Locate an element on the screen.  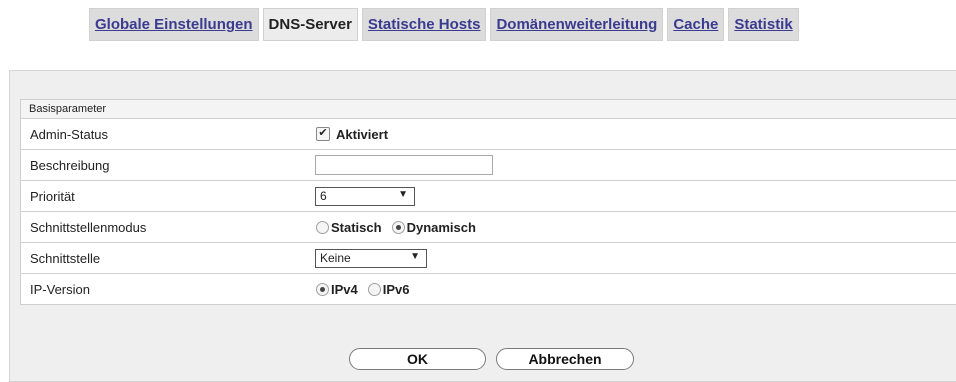
priority-select: 6 ▼ is located at coordinates (365, 196).